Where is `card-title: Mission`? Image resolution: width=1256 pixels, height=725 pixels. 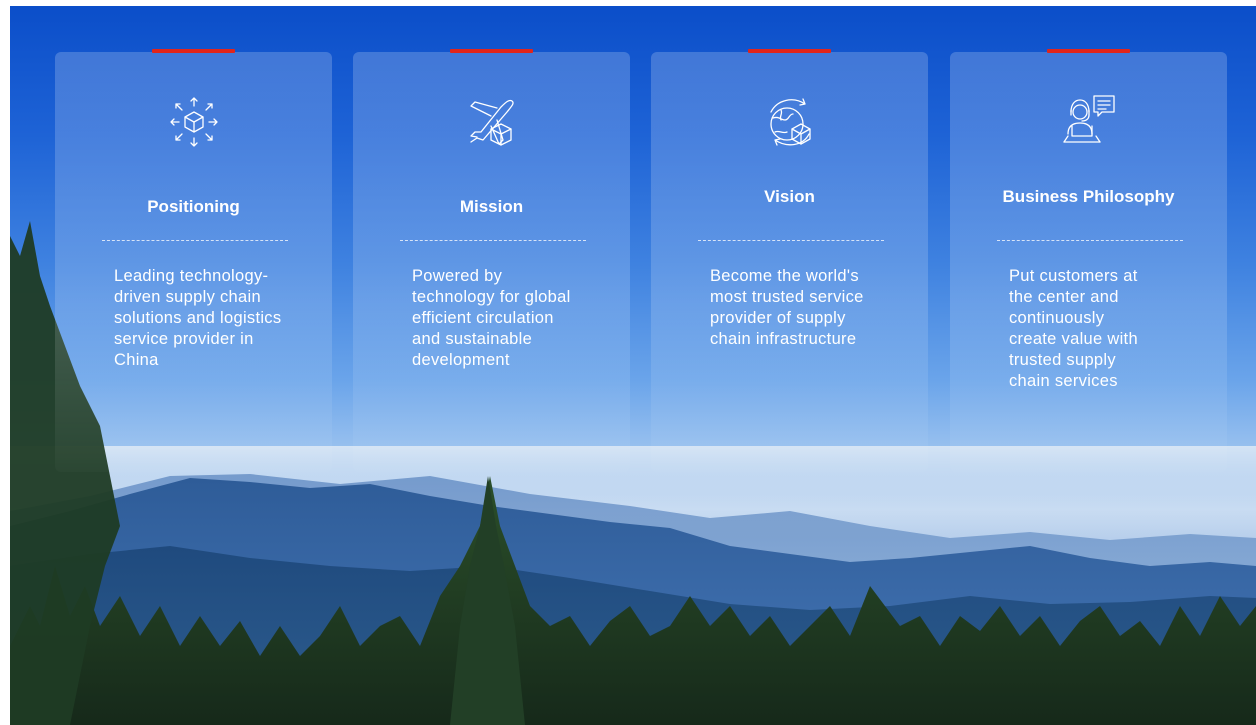
card-title: Mission is located at coordinates (491, 206).